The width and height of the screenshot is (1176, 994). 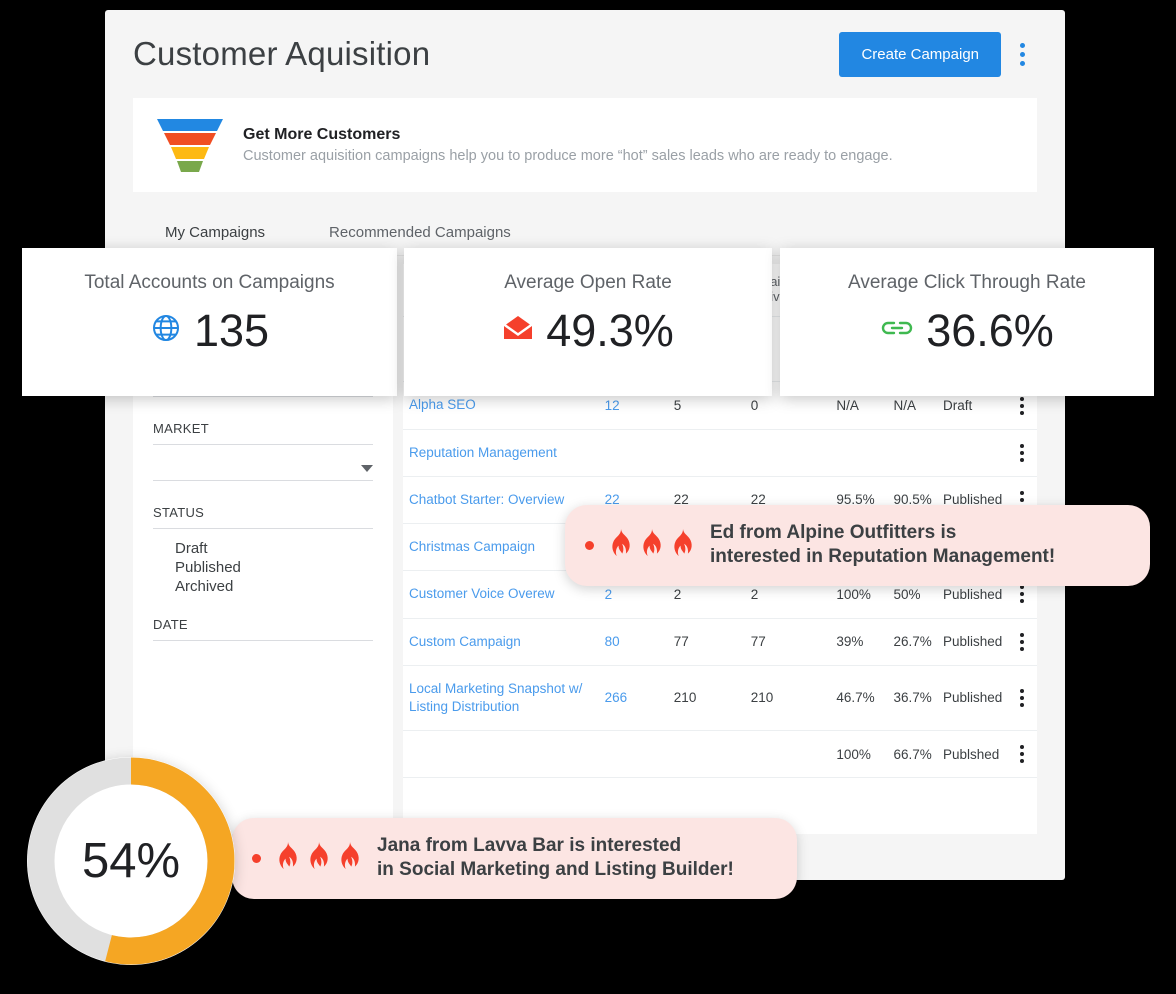 What do you see at coordinates (967, 330) in the screenshot?
I see `kpi-value-row: 36.6%` at bounding box center [967, 330].